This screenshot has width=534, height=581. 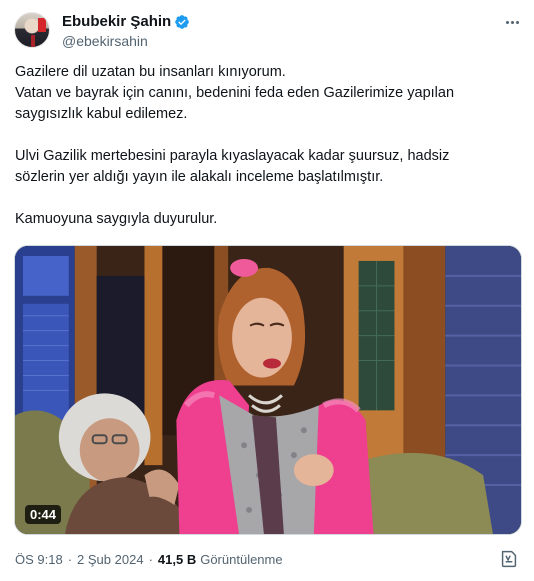 What do you see at coordinates (33, 41) in the screenshot?
I see `avatar-detail` at bounding box center [33, 41].